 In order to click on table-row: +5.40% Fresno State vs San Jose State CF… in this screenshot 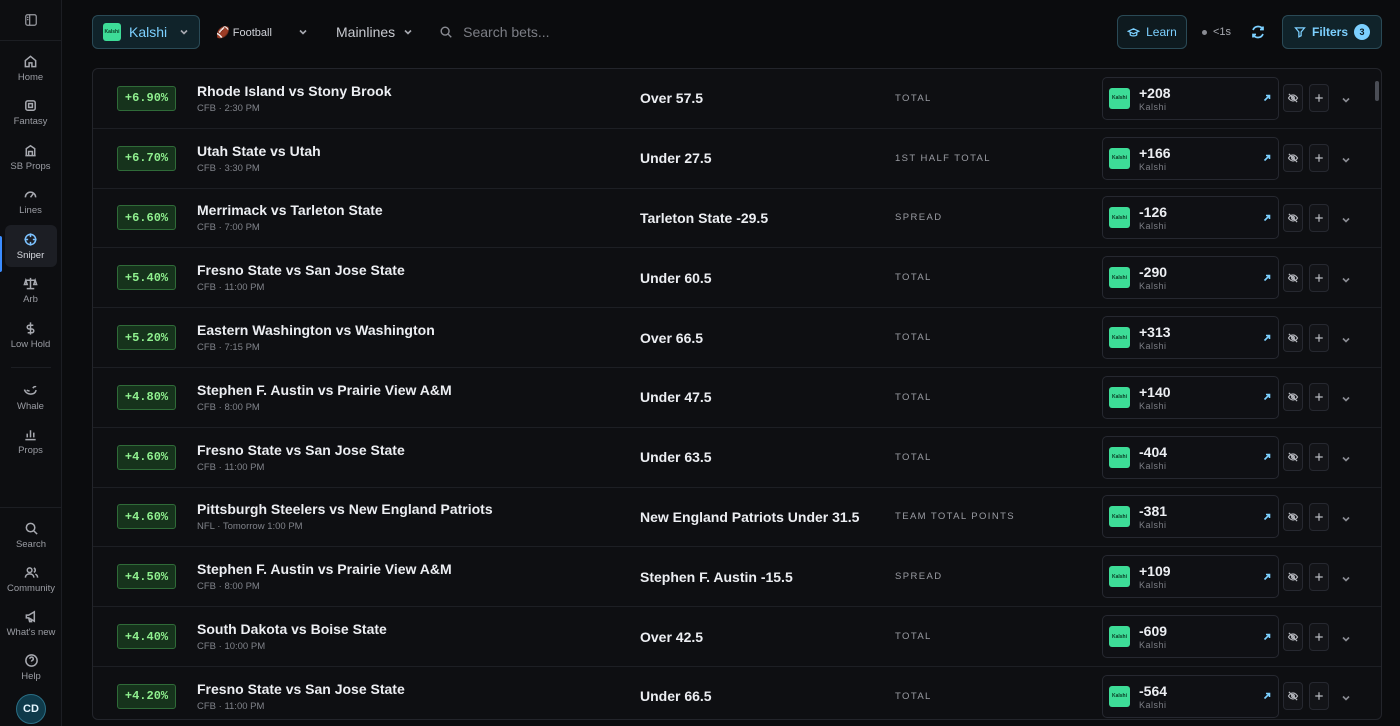, I will do `click(737, 278)`.